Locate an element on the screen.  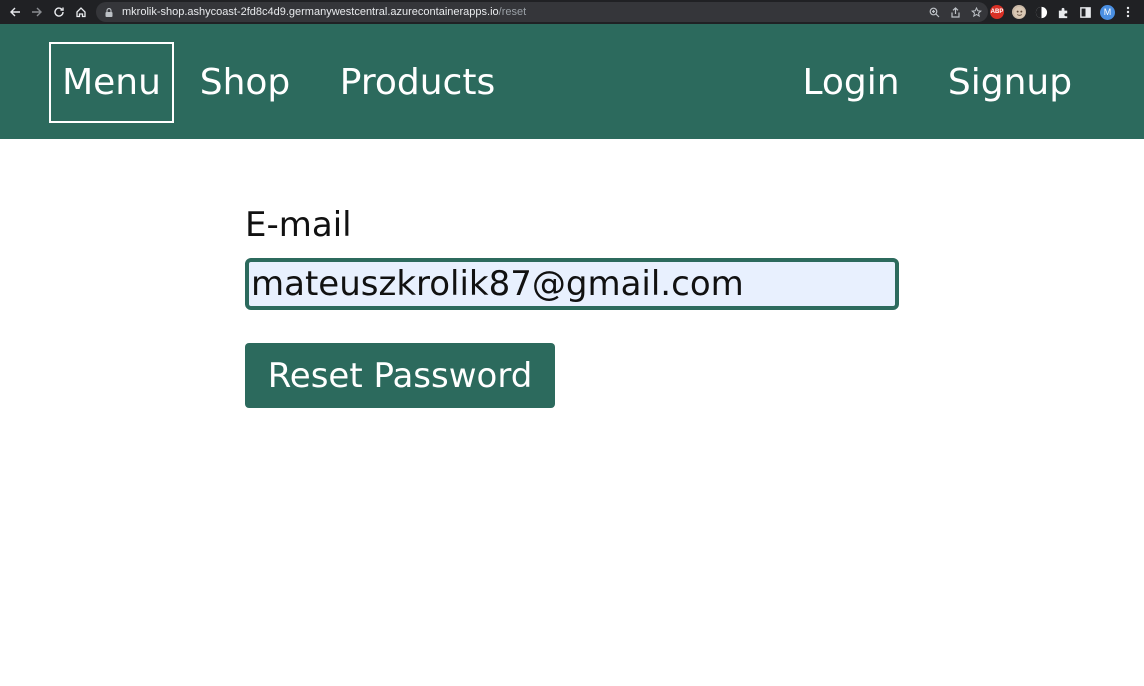
nav-login: Login is located at coordinates (851, 82).